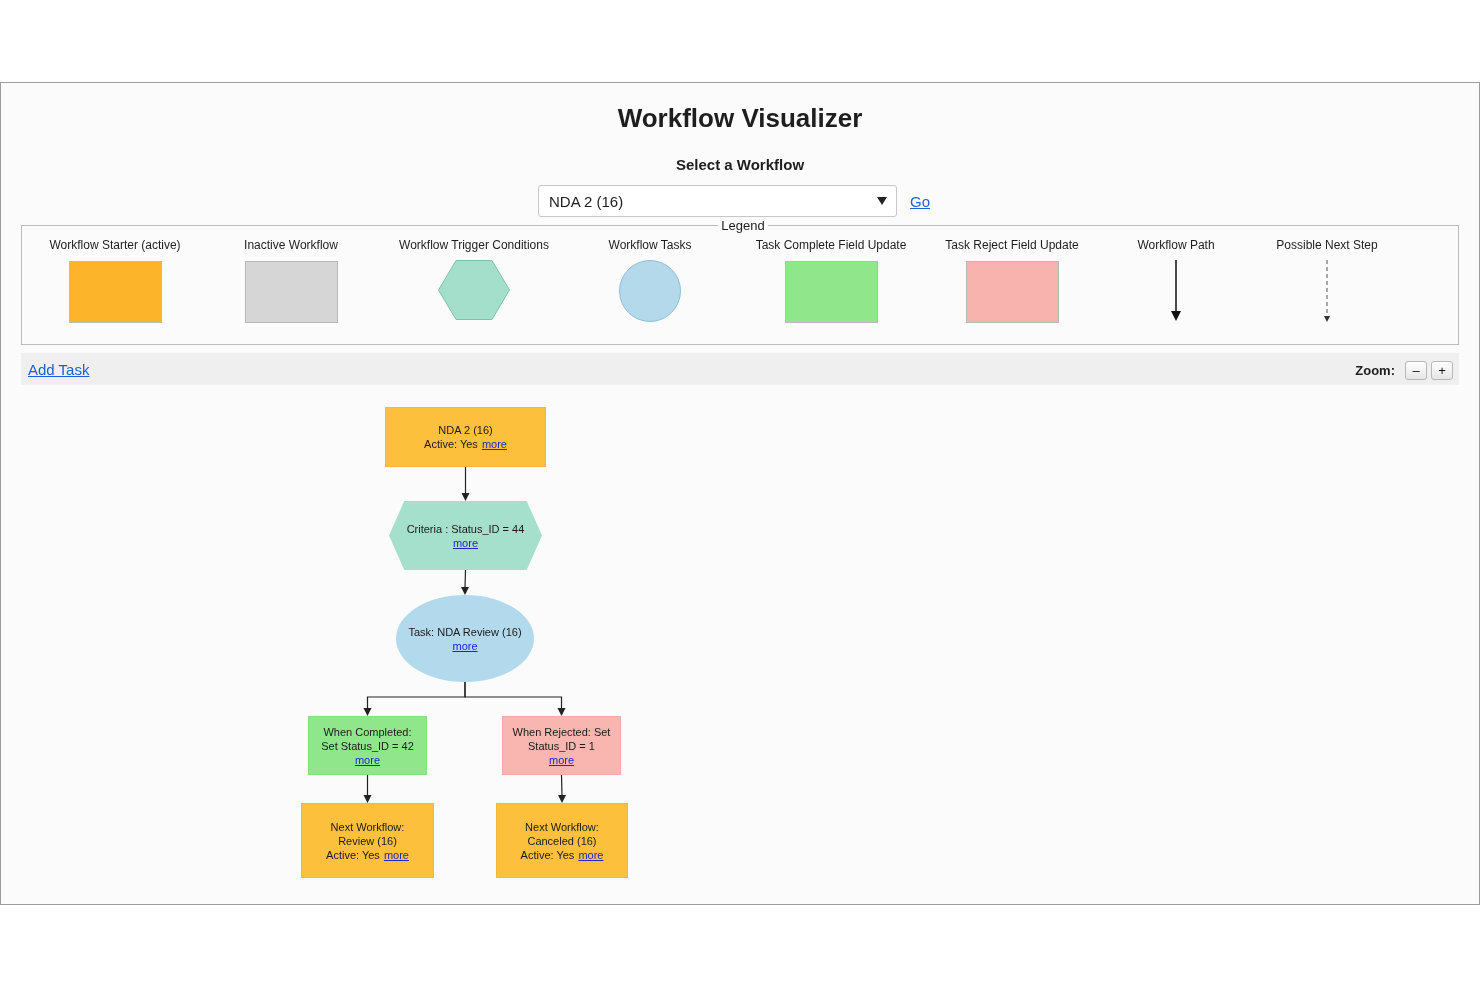 The width and height of the screenshot is (1480, 987). Describe the element at coordinates (1327, 291) in the screenshot. I see `dashed-arrow-icon` at that location.